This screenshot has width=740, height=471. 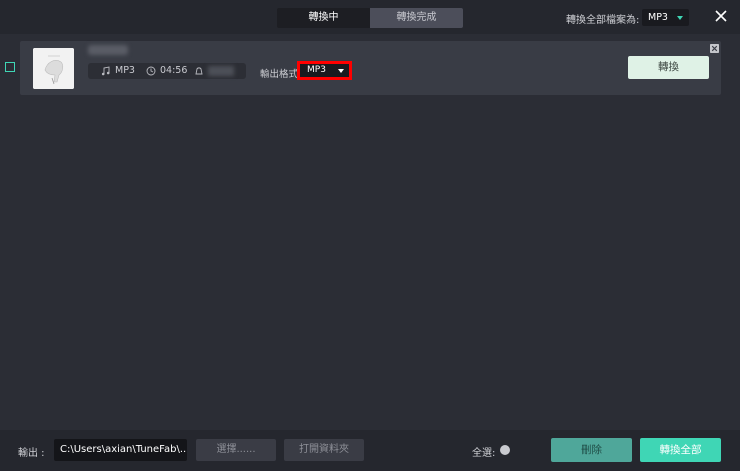 What do you see at coordinates (721, 16) in the screenshot?
I see `close-icon` at bounding box center [721, 16].